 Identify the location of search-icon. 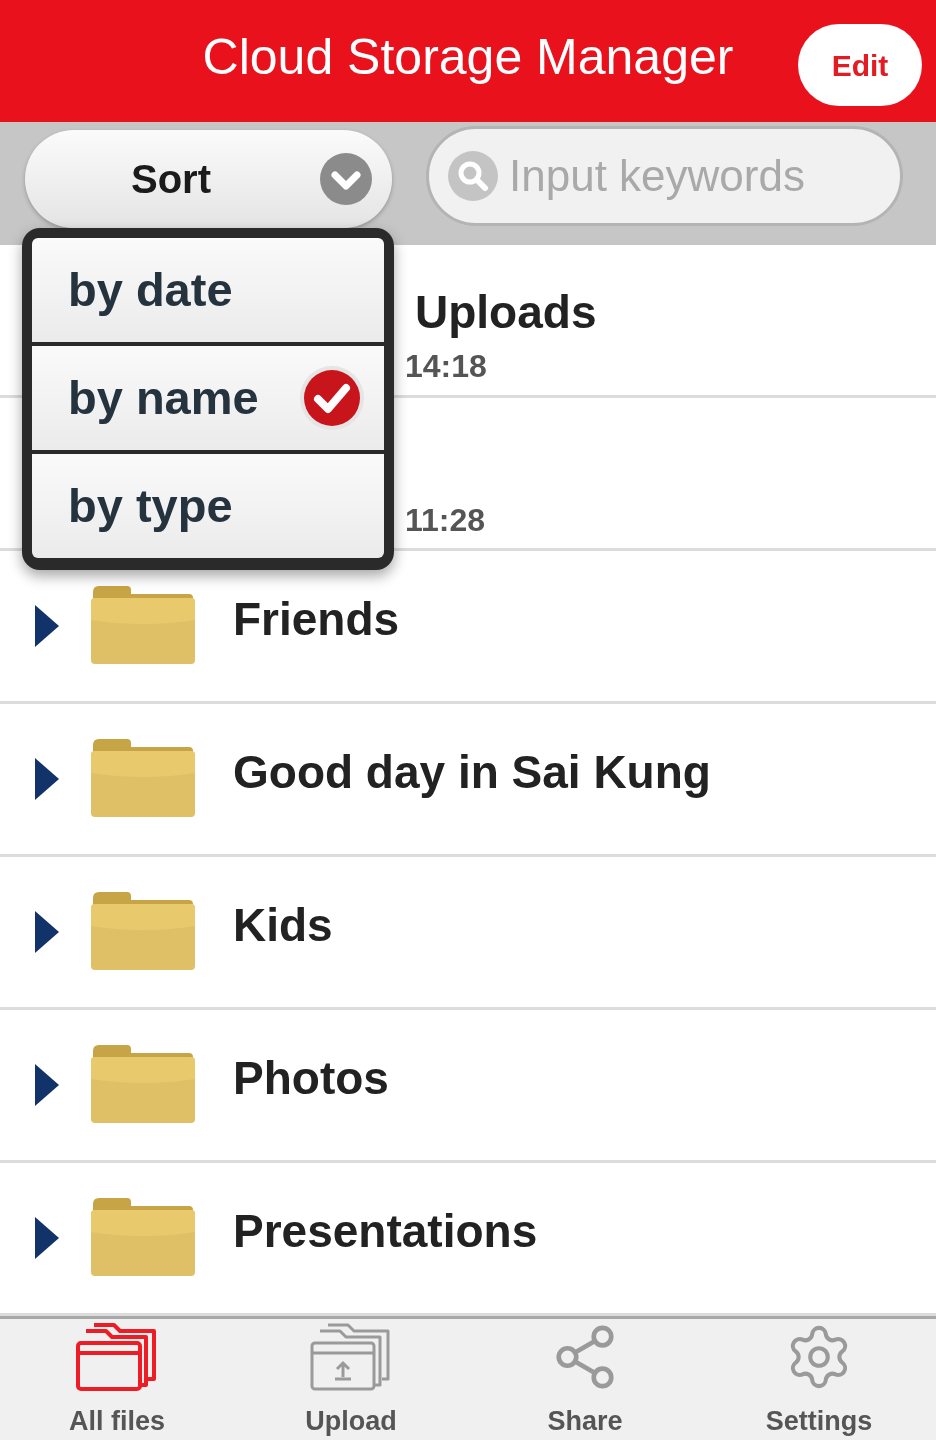
(473, 176).